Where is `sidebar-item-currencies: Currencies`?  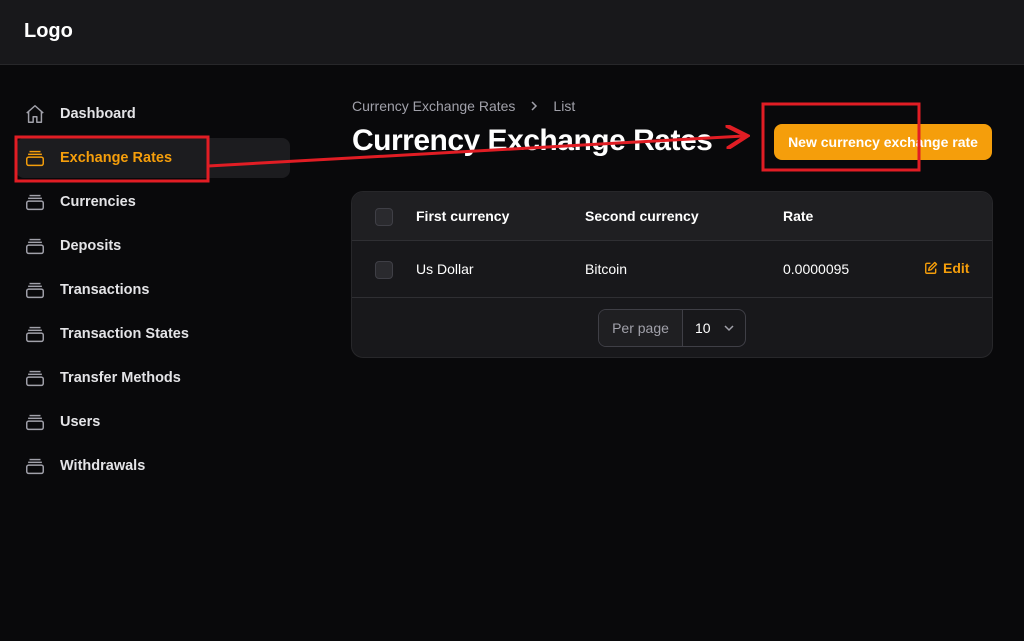 sidebar-item-currencies: Currencies is located at coordinates (153, 202).